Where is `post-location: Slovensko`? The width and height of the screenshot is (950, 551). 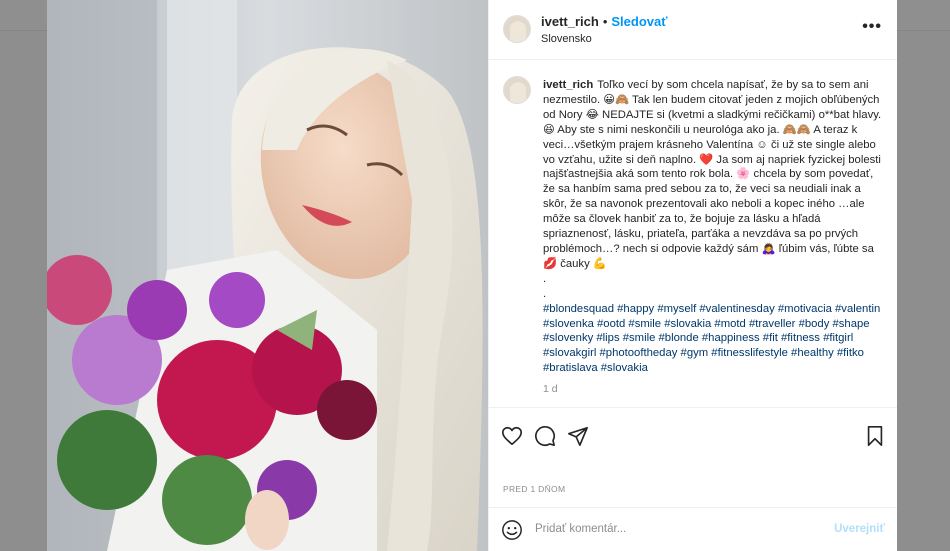 post-location: Slovensko is located at coordinates (566, 39).